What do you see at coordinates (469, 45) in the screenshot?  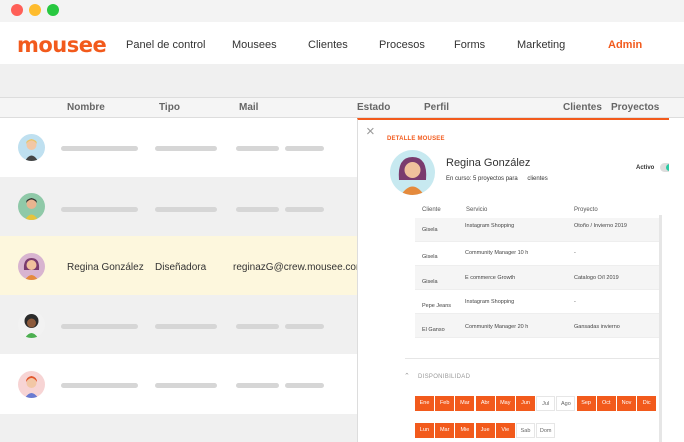 I see `nav-item-forms: Forms` at bounding box center [469, 45].